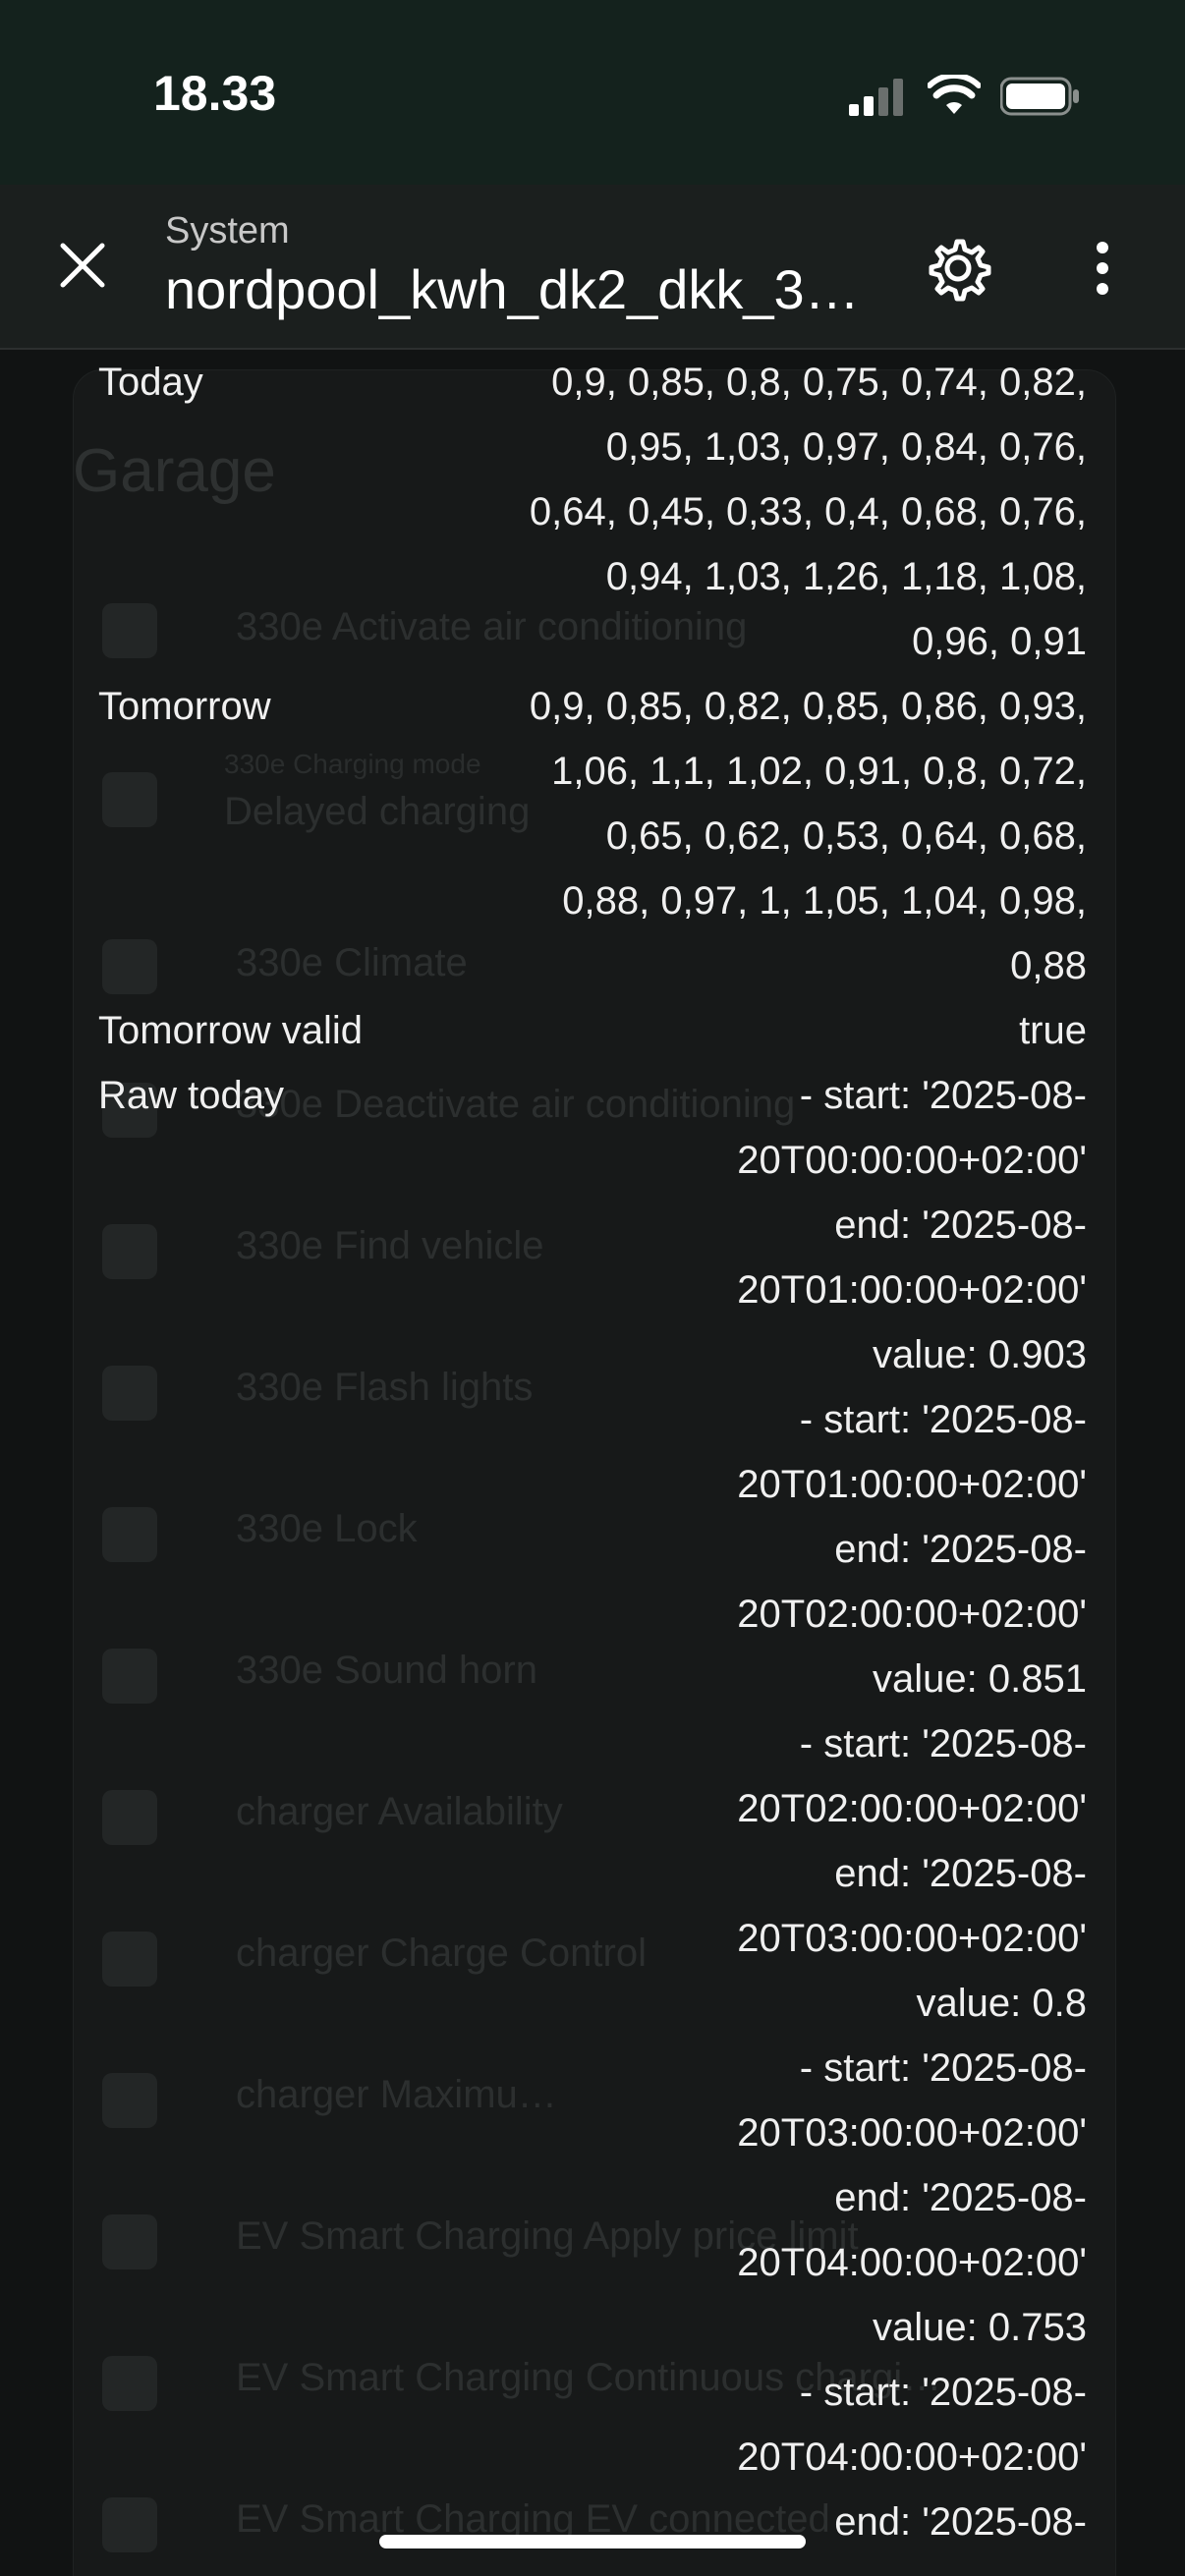  I want to click on value-line: 0,95, 1,03, 0,97, 0,84, 0,76,, so click(846, 447).